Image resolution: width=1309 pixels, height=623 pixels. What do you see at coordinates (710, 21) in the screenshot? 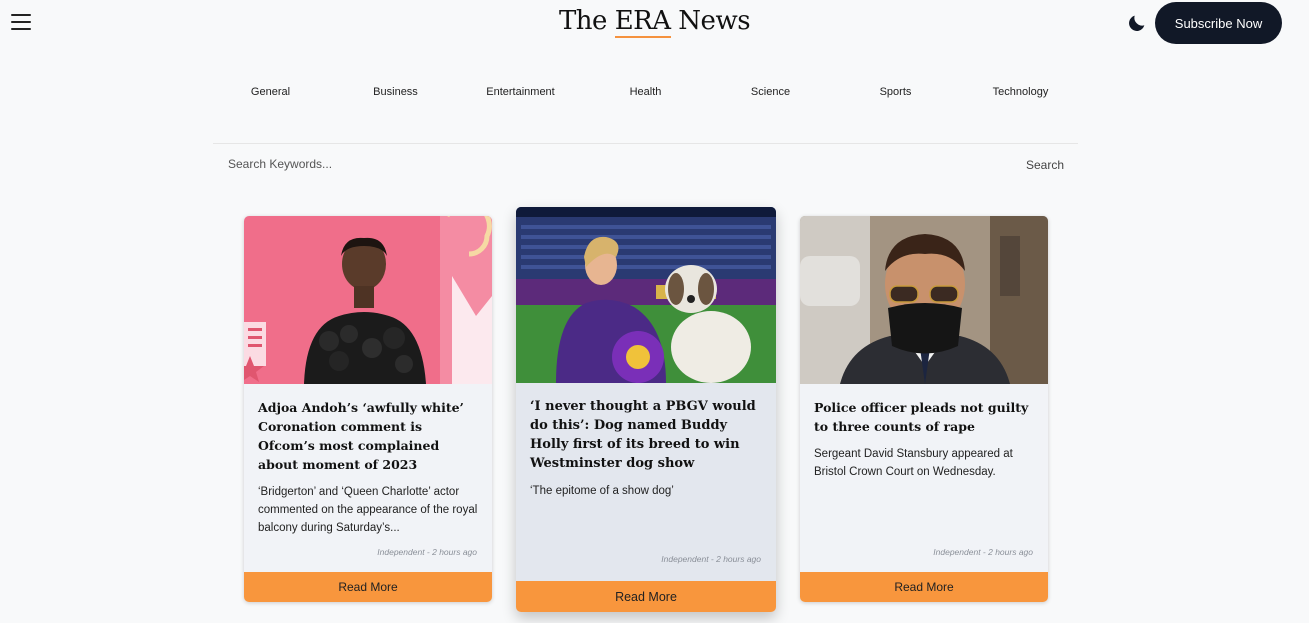
I see `logo-suffix: News` at bounding box center [710, 21].